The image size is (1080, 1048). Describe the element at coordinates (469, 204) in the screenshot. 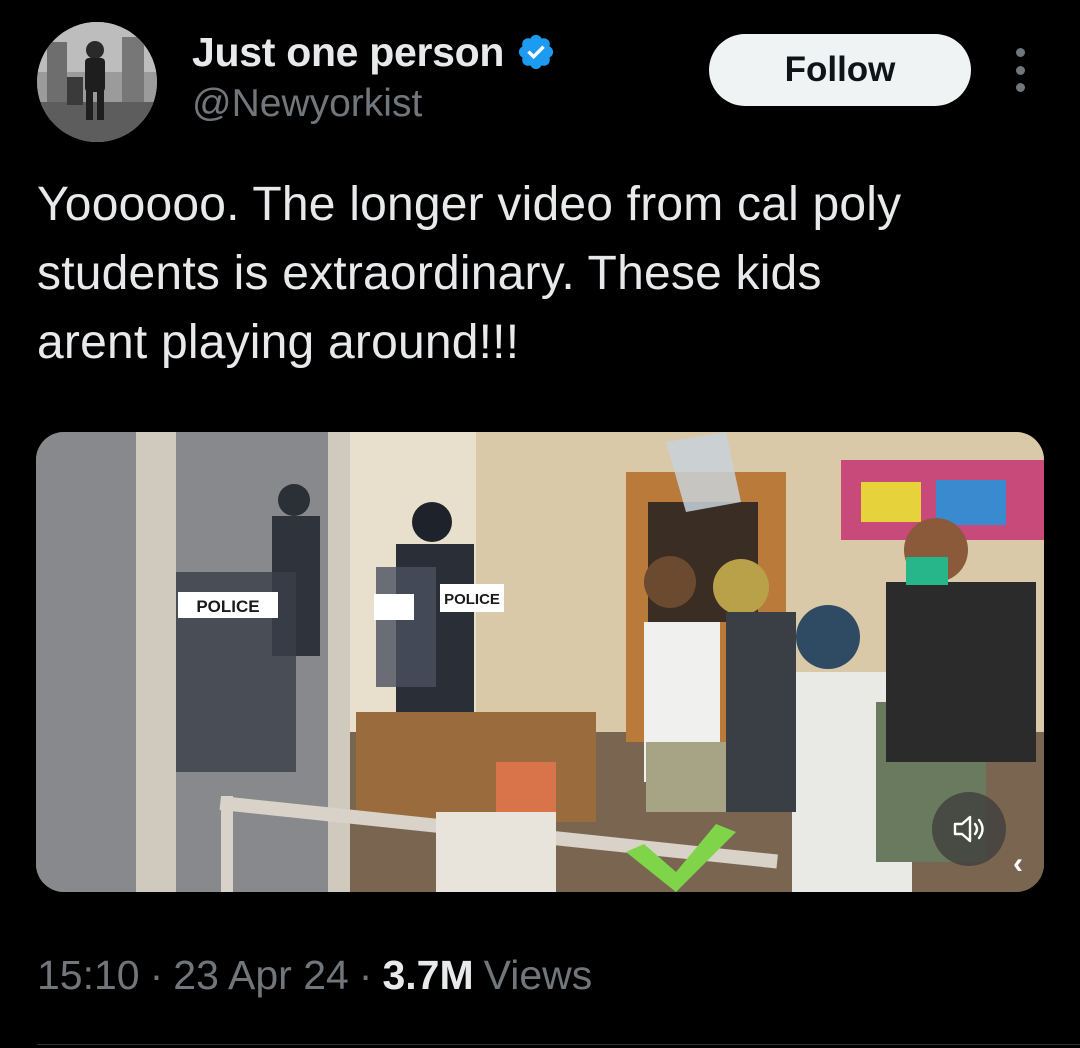

I see `tweet-text-line: Yoooooo. The longer video from cal poly` at that location.